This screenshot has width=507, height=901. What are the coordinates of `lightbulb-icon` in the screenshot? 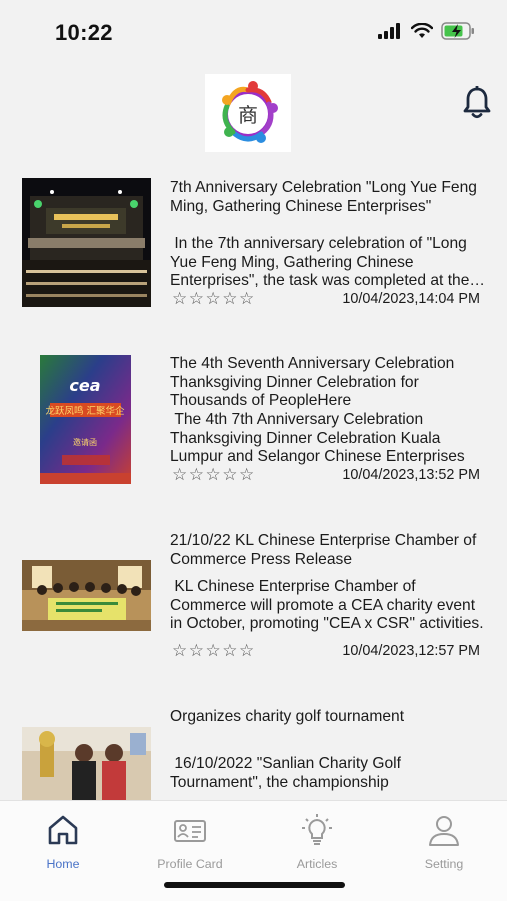 It's located at (317, 829).